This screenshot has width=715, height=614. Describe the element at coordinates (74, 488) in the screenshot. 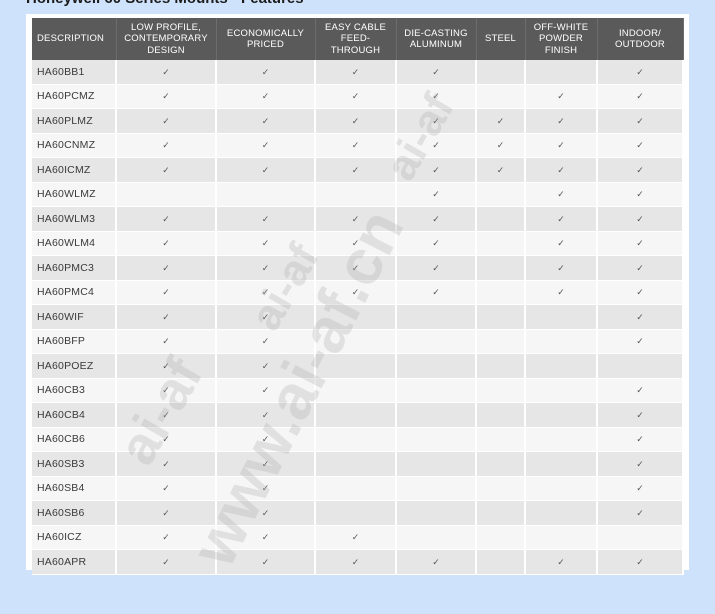

I see `model-cell: HA60SB4` at that location.